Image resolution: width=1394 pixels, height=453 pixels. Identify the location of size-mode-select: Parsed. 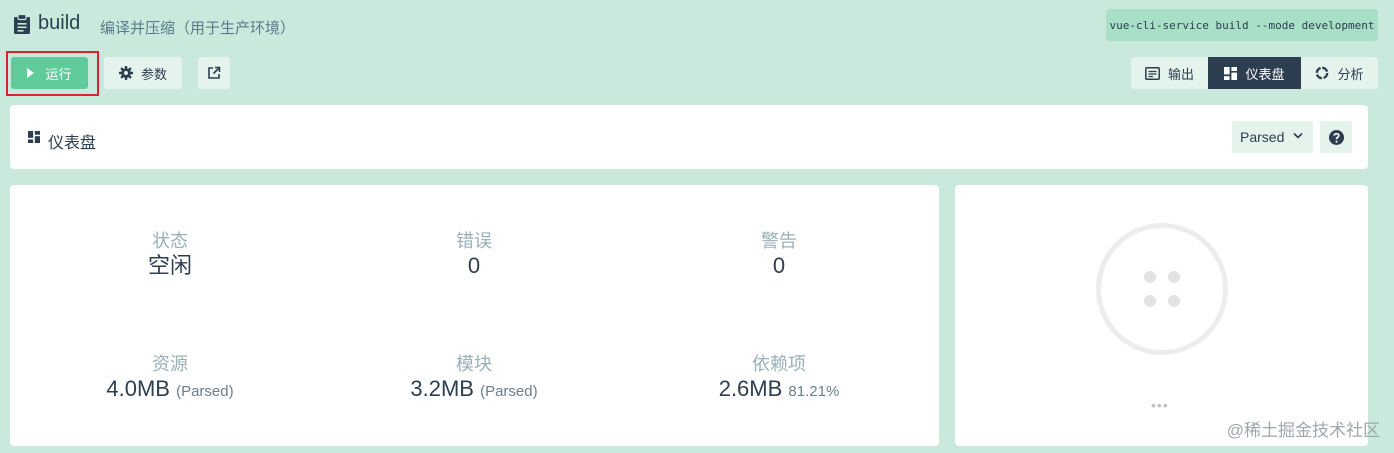
(1272, 137).